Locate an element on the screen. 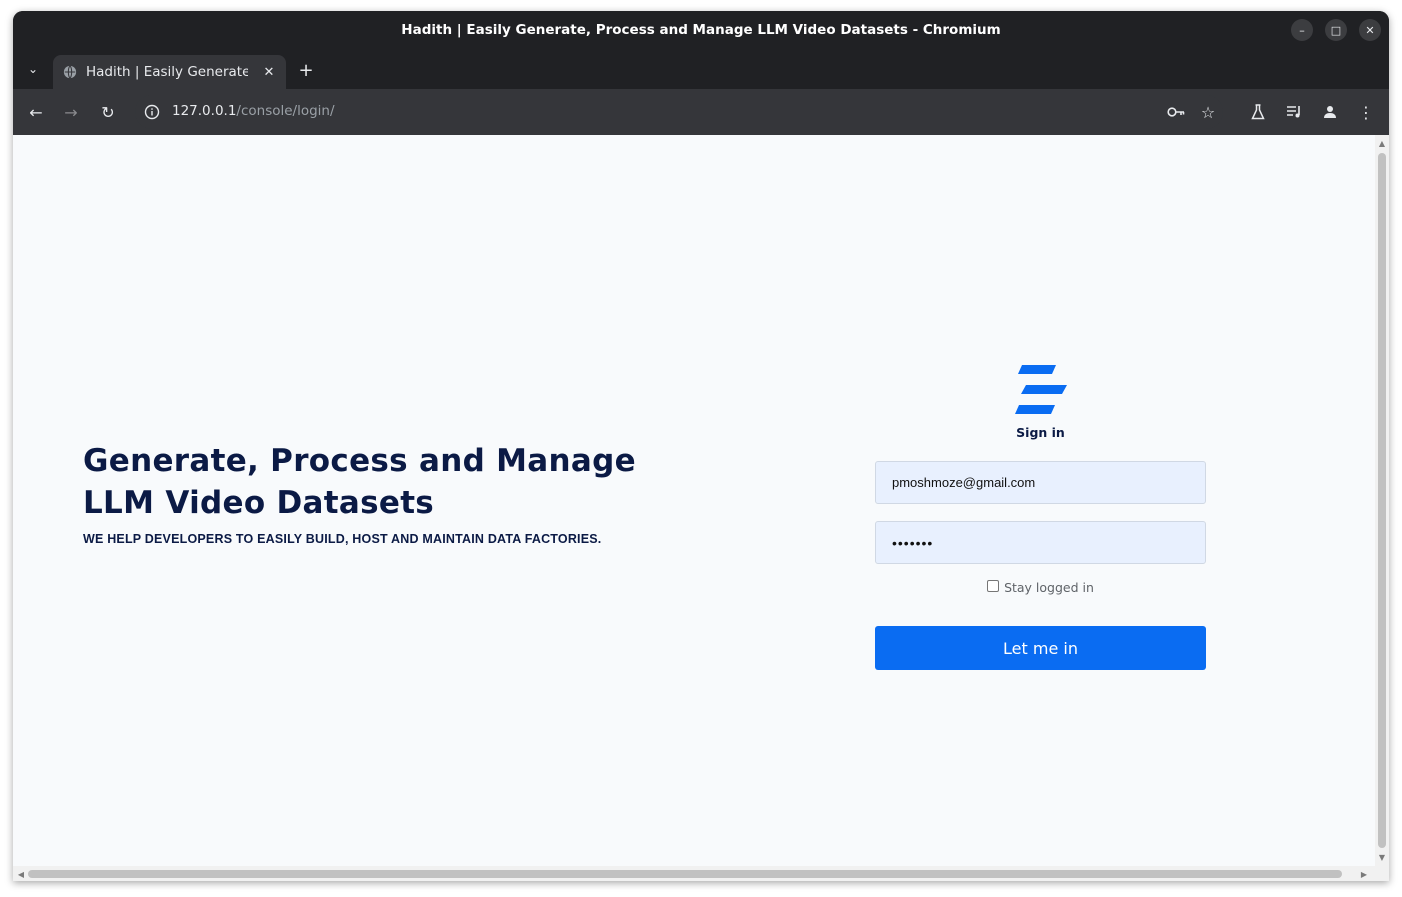 This screenshot has width=1402, height=897. star-icon: ☆ is located at coordinates (1208, 112).